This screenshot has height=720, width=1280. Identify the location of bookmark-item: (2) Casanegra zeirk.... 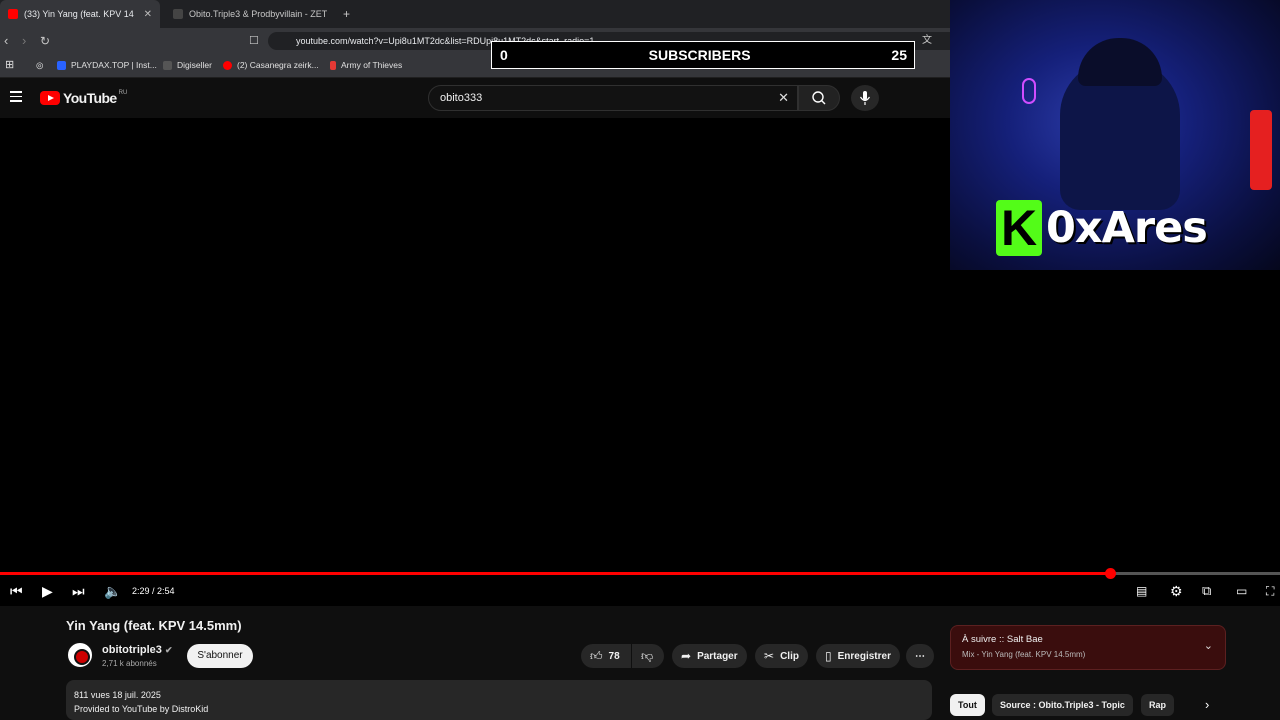
(271, 65).